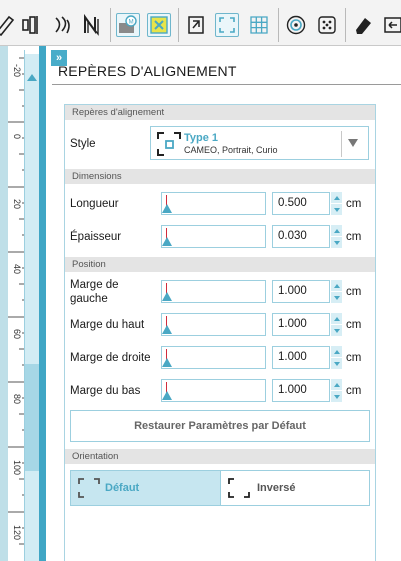 The height and width of the screenshot is (561, 401). What do you see at coordinates (17, 137) in the screenshot?
I see `ruler-label: 0` at bounding box center [17, 137].